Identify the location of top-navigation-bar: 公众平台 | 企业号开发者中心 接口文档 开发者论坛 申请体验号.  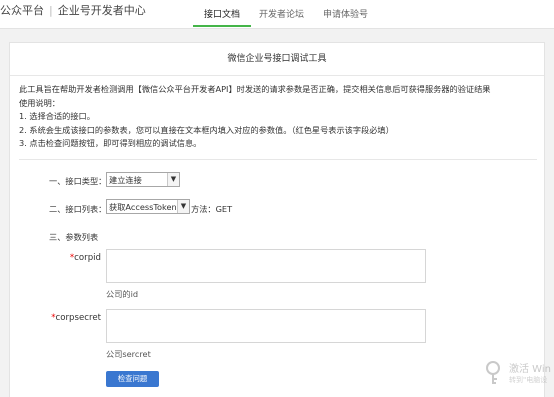
(277, 14).